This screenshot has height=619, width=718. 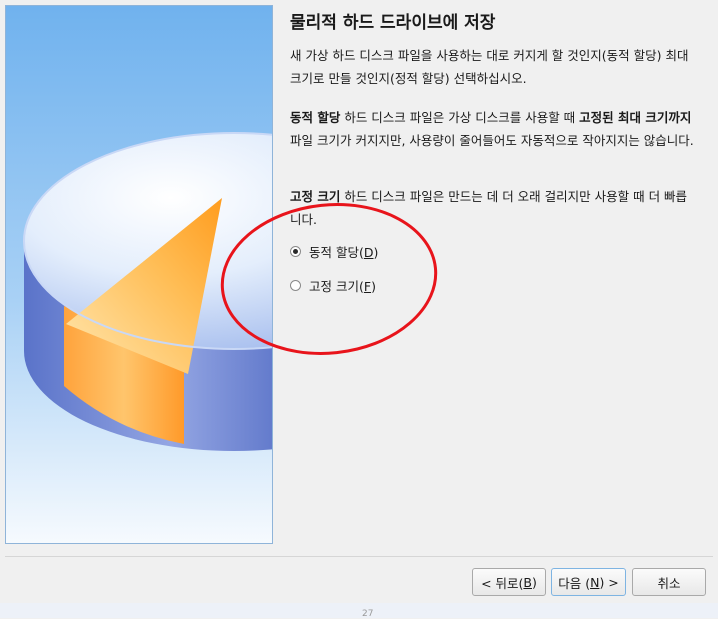 I want to click on page-title: 물리적 하드 드라이브에 저장, so click(x=393, y=23).